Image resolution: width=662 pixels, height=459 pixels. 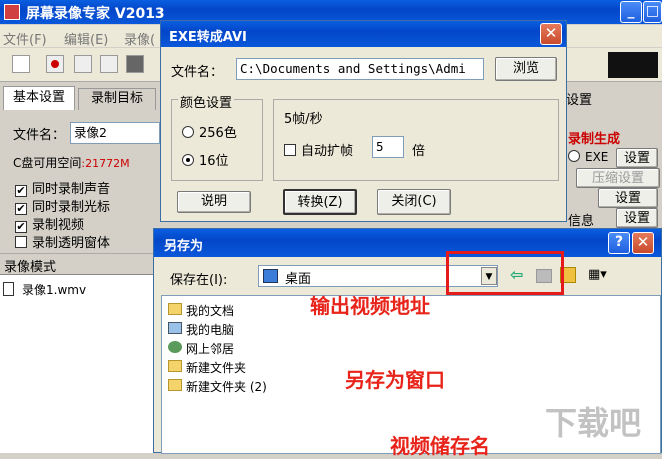 I want to click on times-input: 5, so click(x=388, y=147).